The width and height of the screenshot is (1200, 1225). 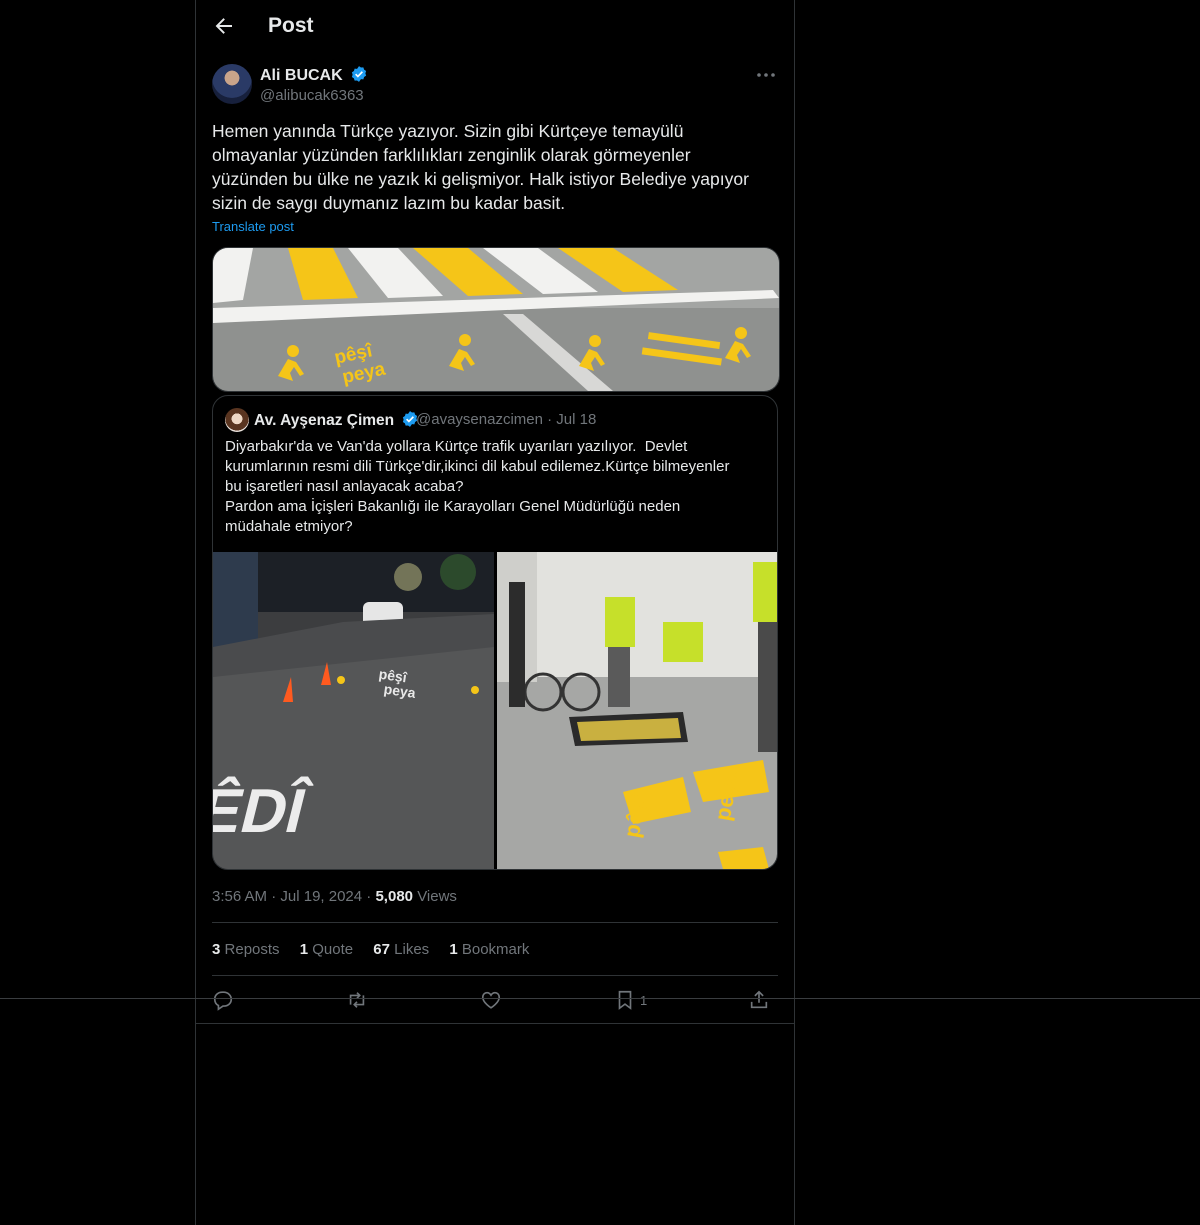 I want to click on page-title: Post, so click(x=291, y=25).